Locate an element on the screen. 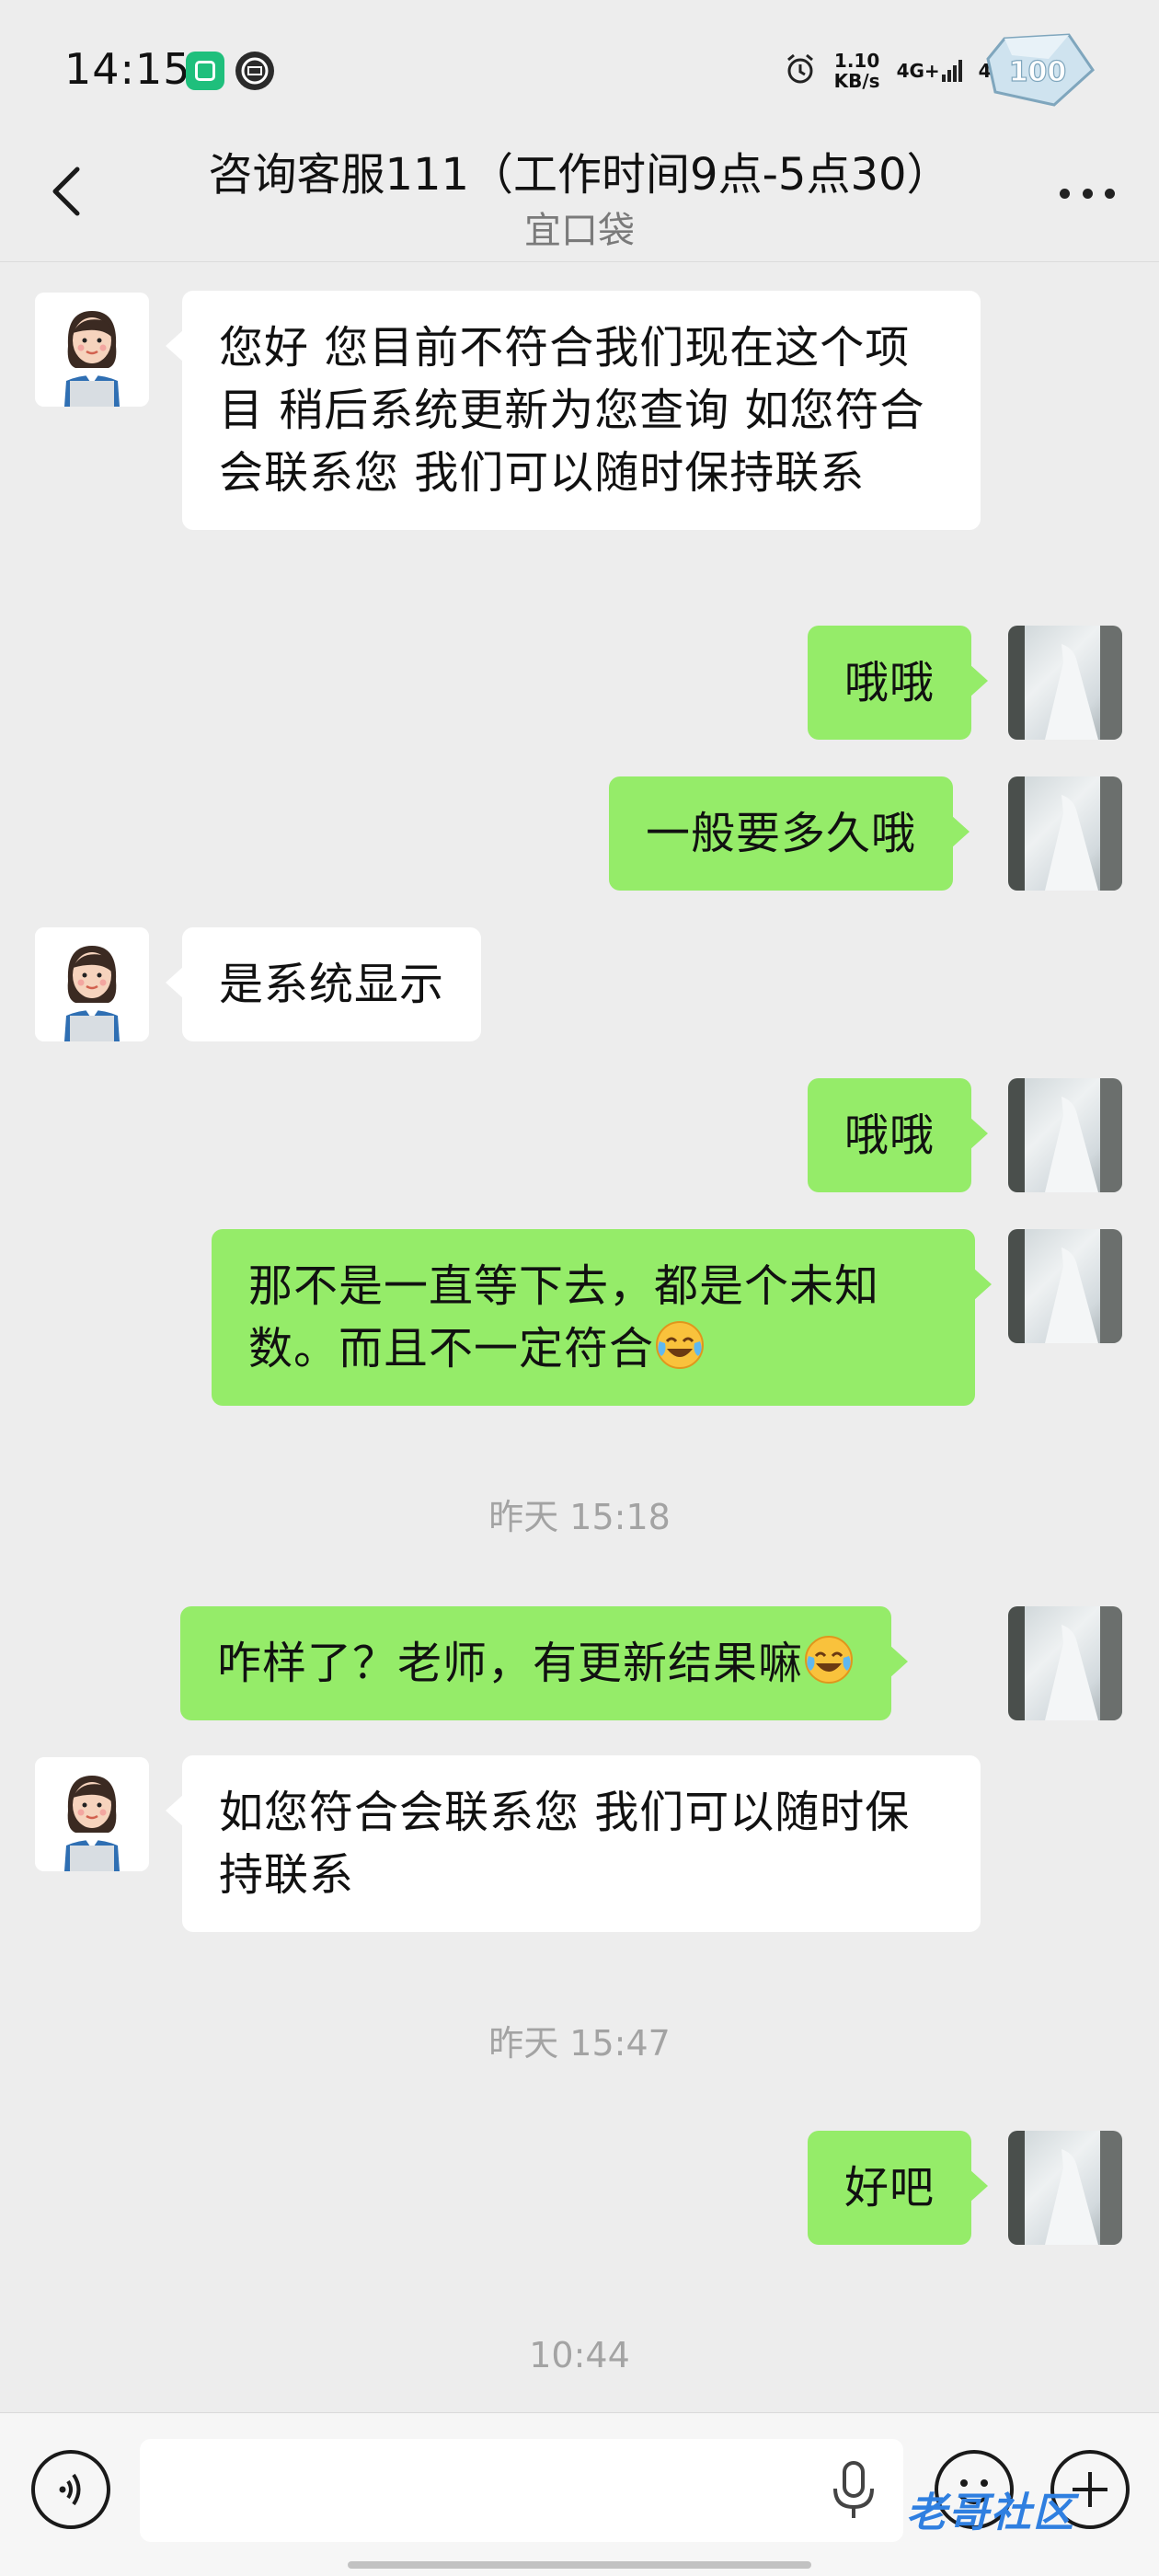  app-notification-icon is located at coordinates (254, 71).